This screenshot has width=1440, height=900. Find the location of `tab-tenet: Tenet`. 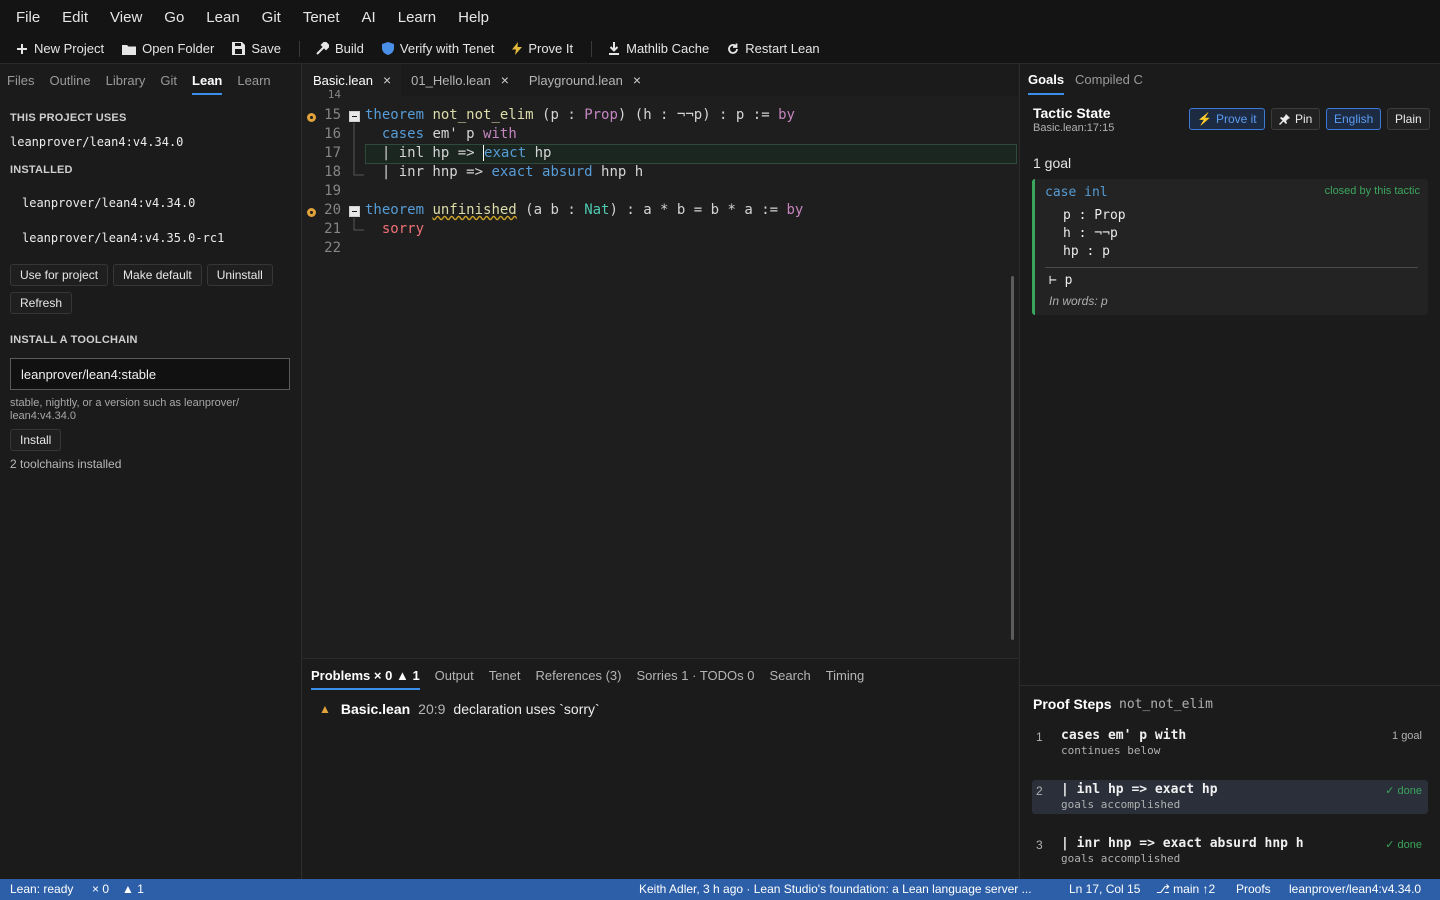

tab-tenet: Tenet is located at coordinates (505, 675).